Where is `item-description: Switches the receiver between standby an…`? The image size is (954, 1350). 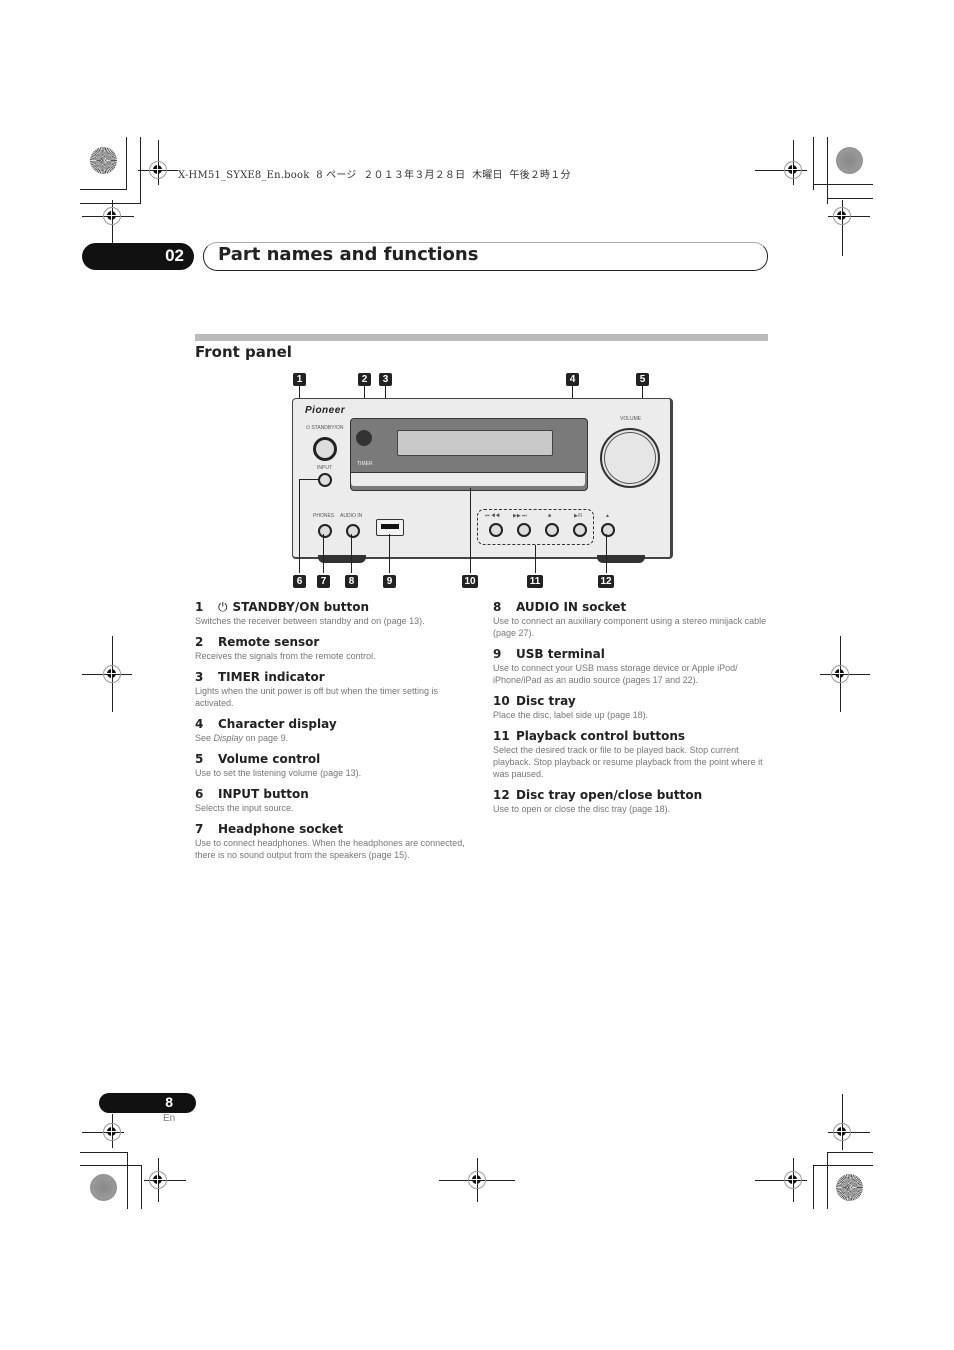
item-description: Switches the receiver between standby an… is located at coordinates (310, 621).